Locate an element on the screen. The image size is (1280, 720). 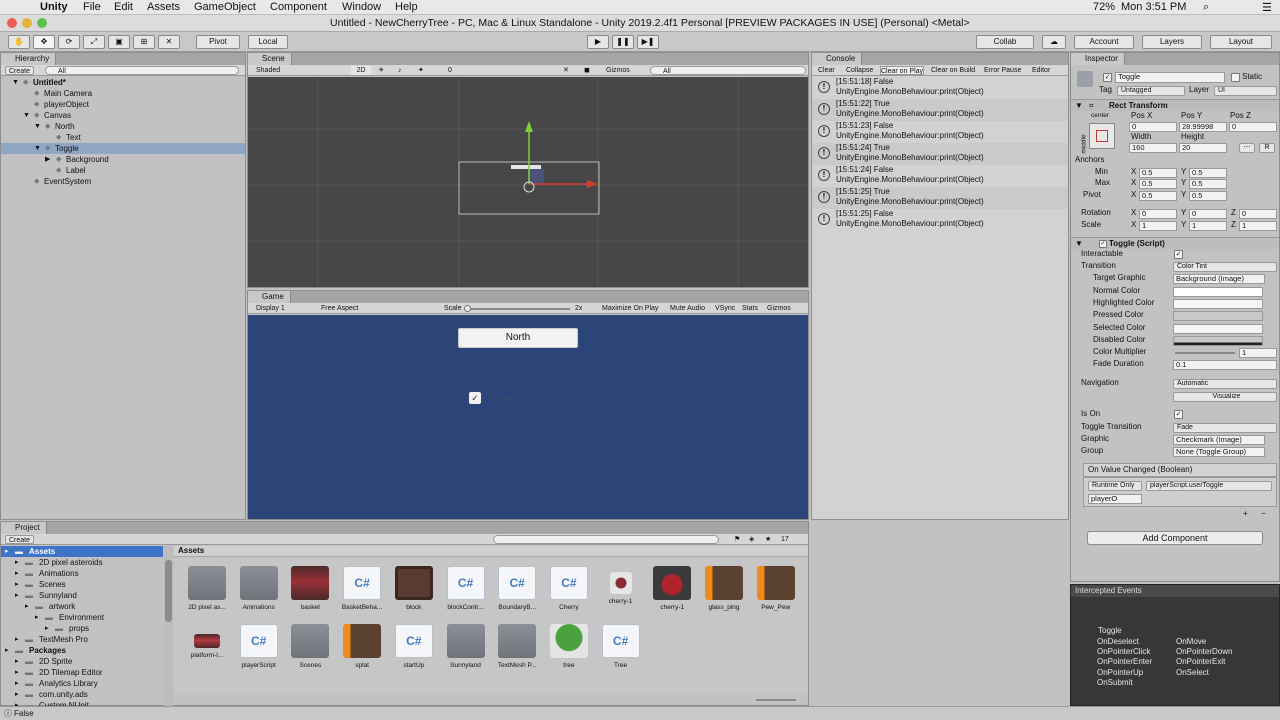
pivot-x-field: 0.5 is located at coordinates (1158, 196).